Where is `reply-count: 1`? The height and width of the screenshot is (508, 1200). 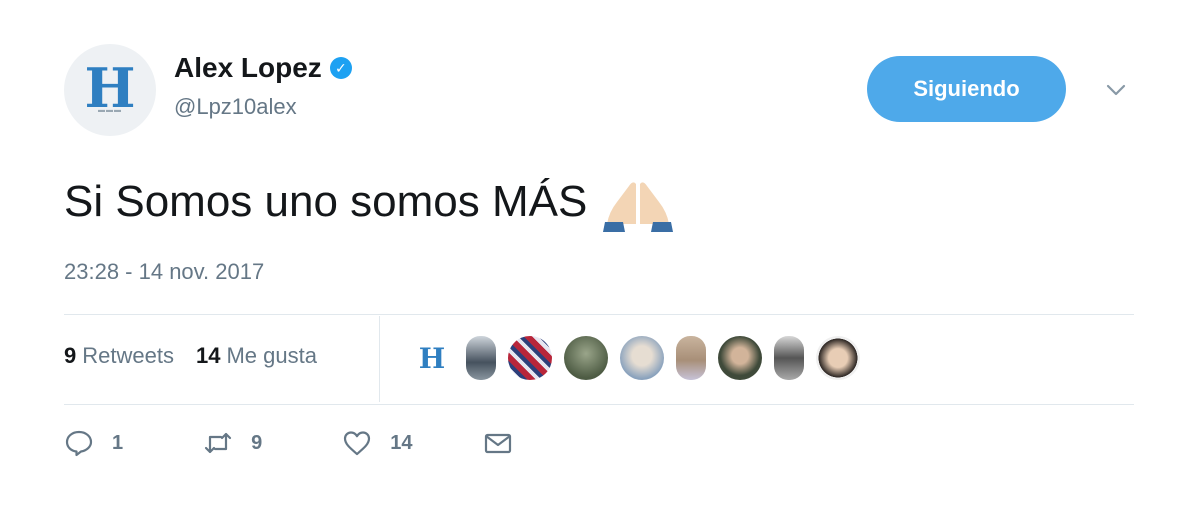 reply-count: 1 is located at coordinates (118, 442).